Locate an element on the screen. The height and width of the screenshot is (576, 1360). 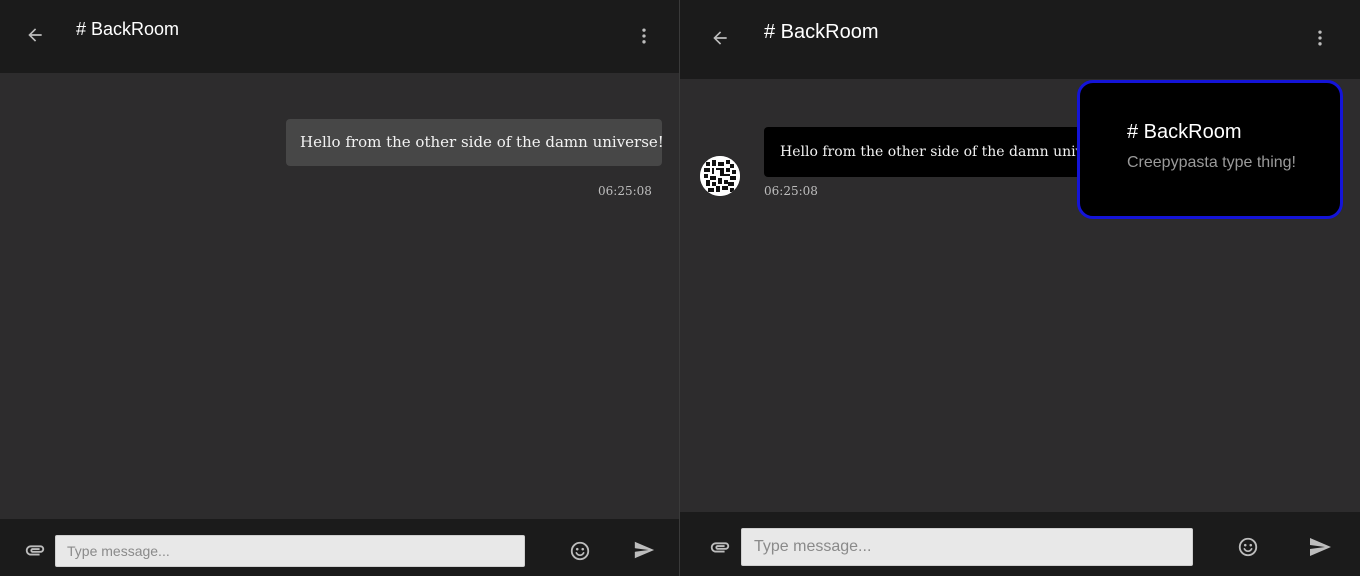
identicon-image is located at coordinates (720, 176).